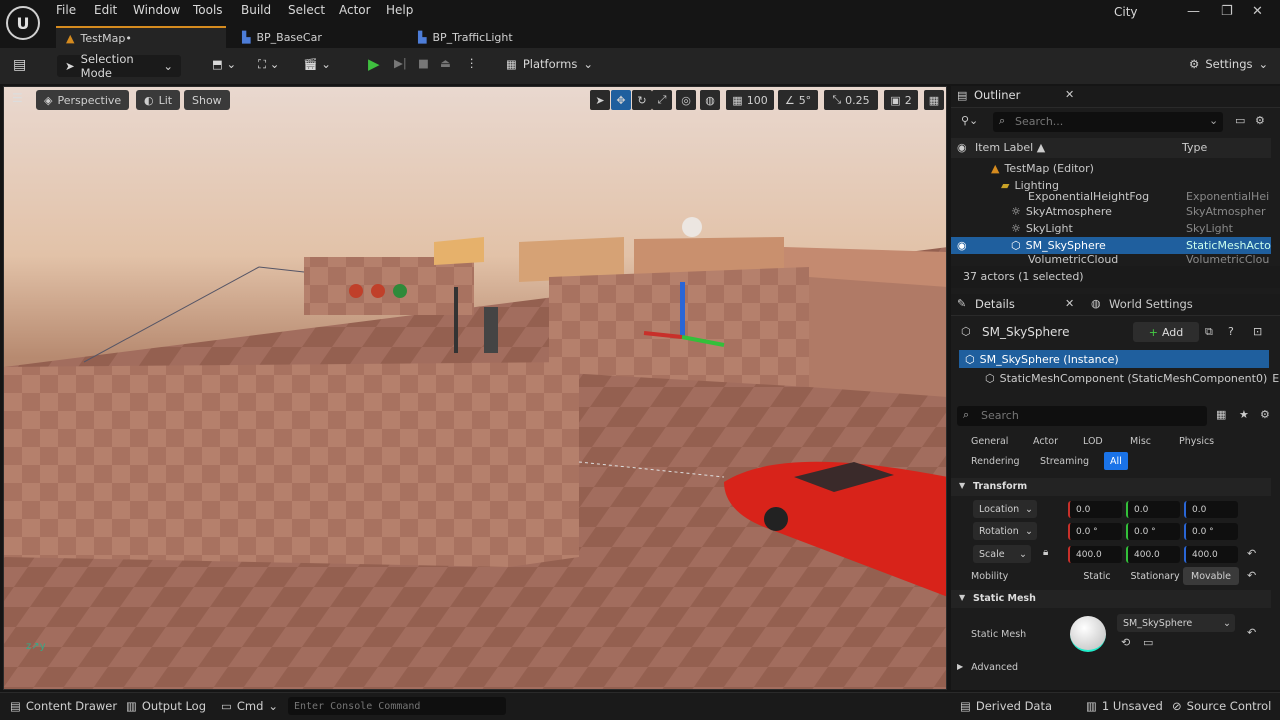  What do you see at coordinates (798, 100) in the screenshot?
I see `rotation-snap-button: ∠ 5°` at bounding box center [798, 100].